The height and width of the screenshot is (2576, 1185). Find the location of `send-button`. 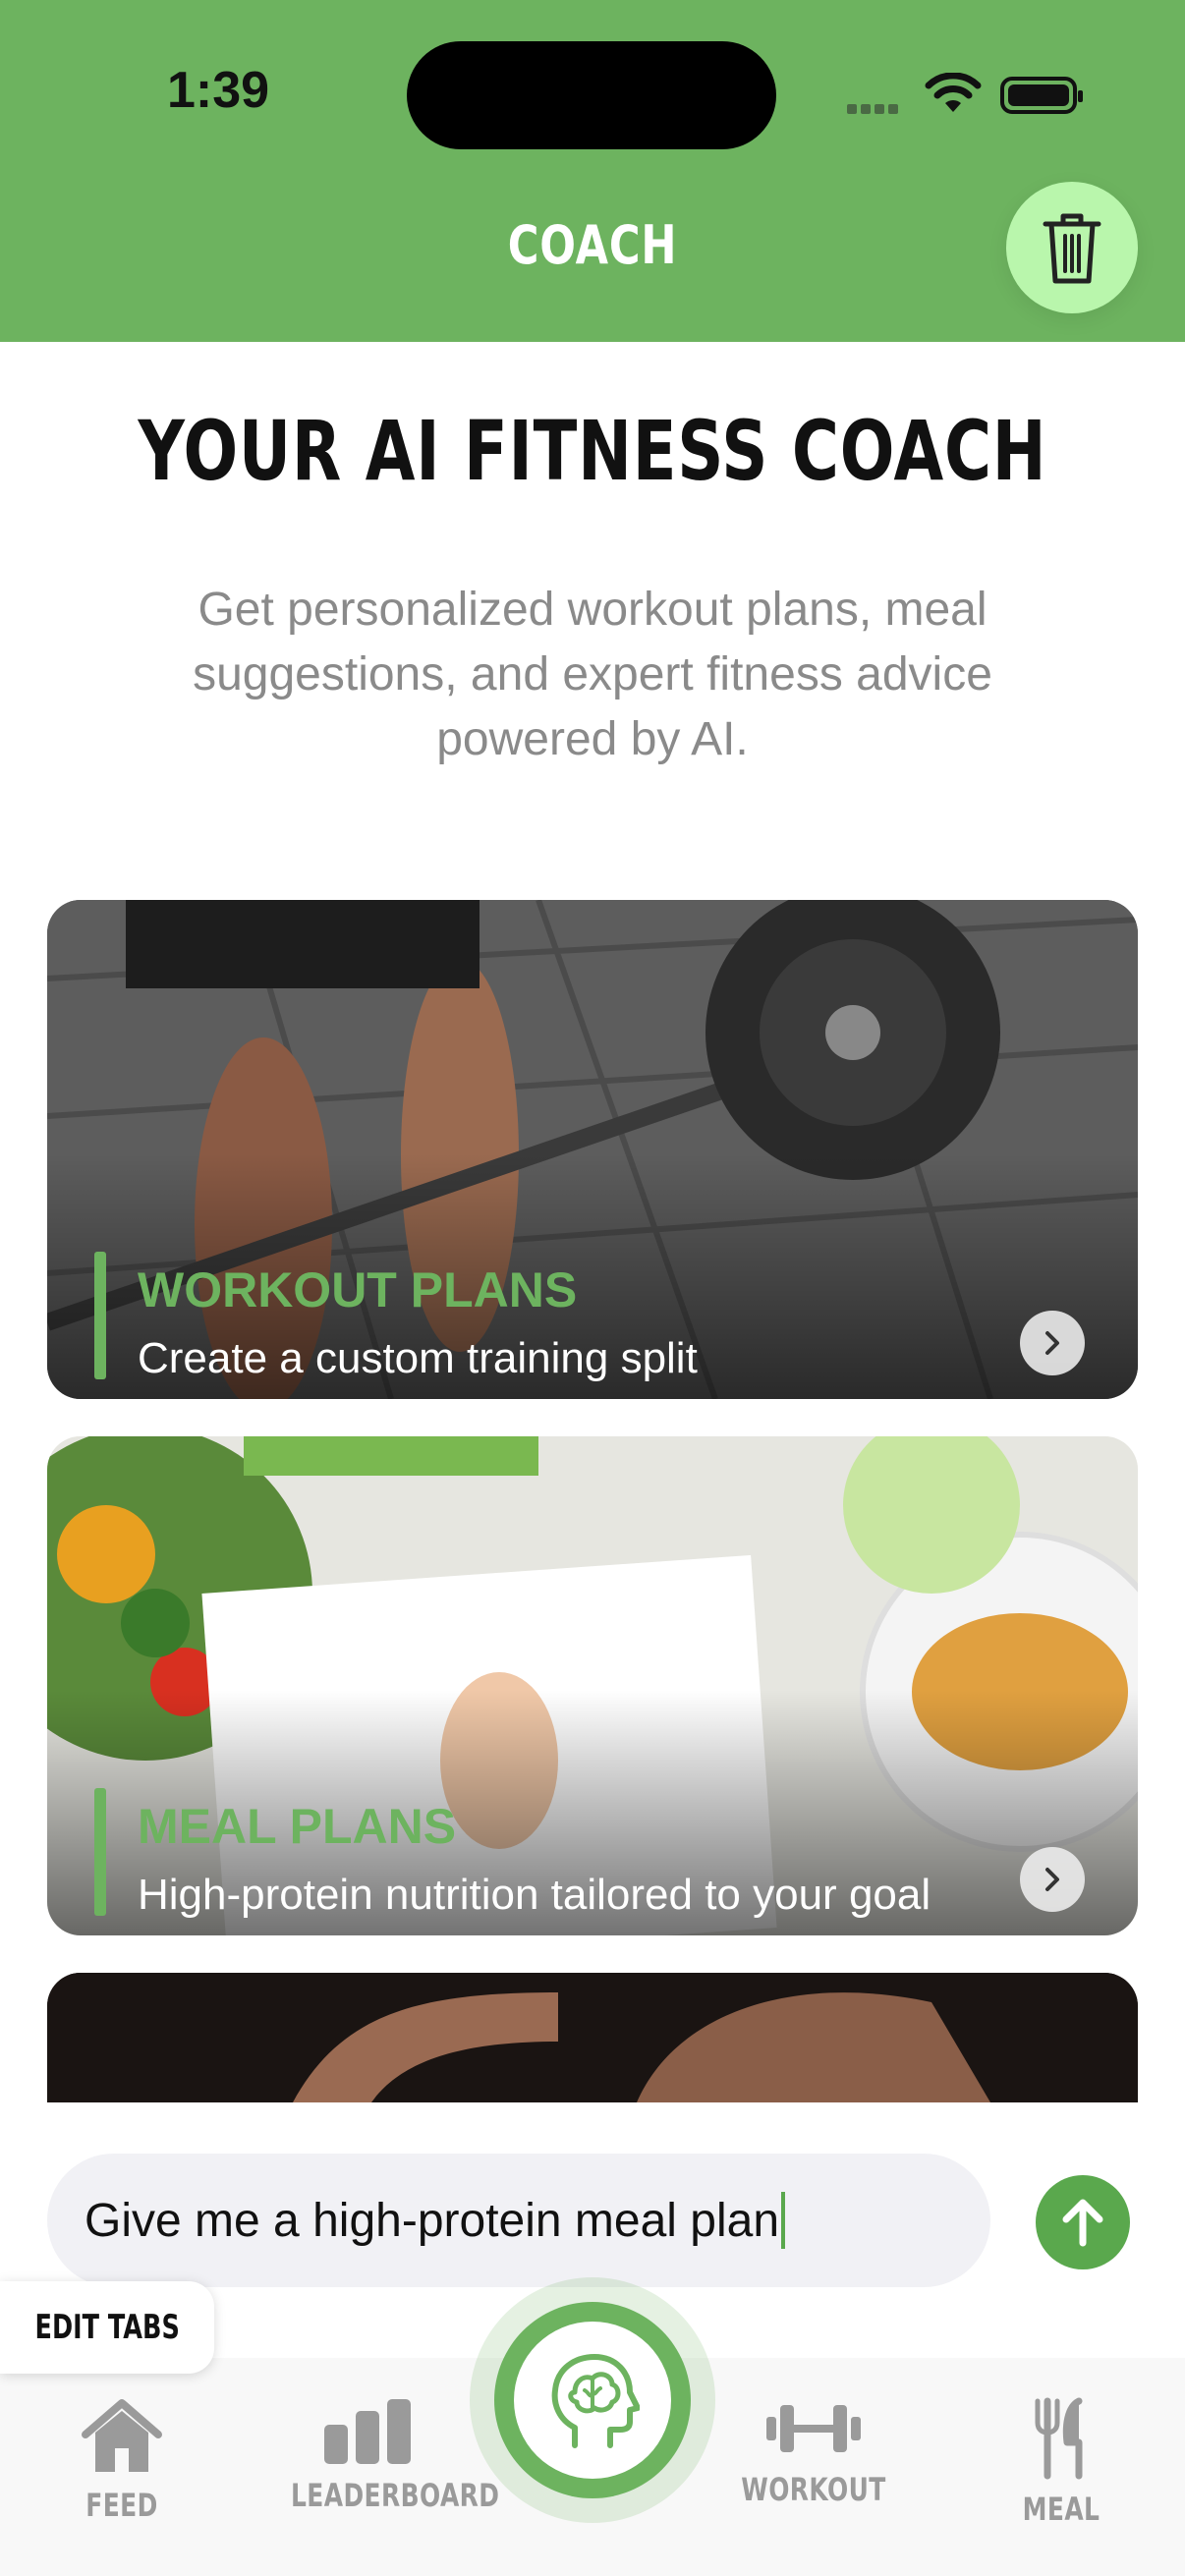

send-button is located at coordinates (1083, 2222).